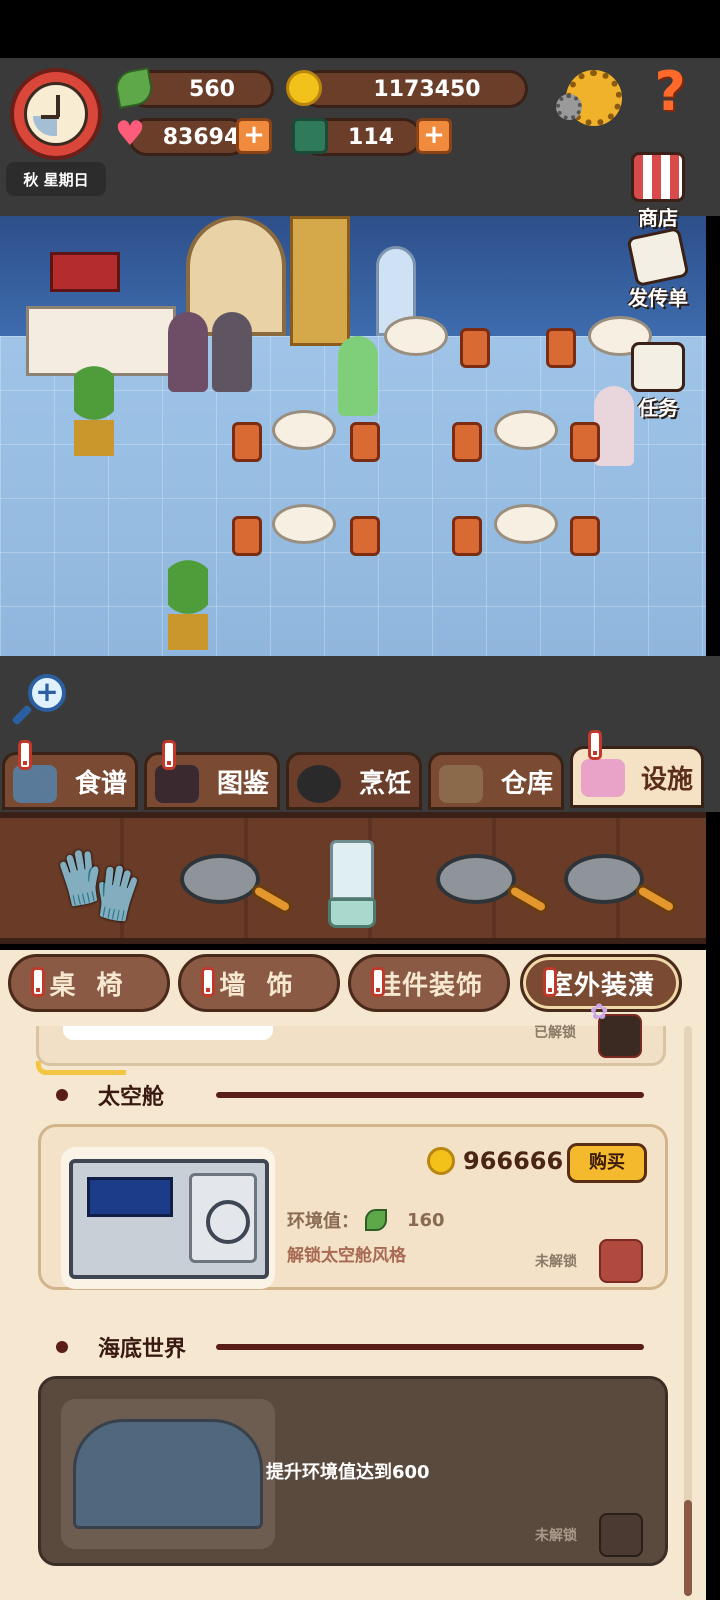 The image size is (720, 1600). I want to click on add-books-button: +, so click(434, 136).